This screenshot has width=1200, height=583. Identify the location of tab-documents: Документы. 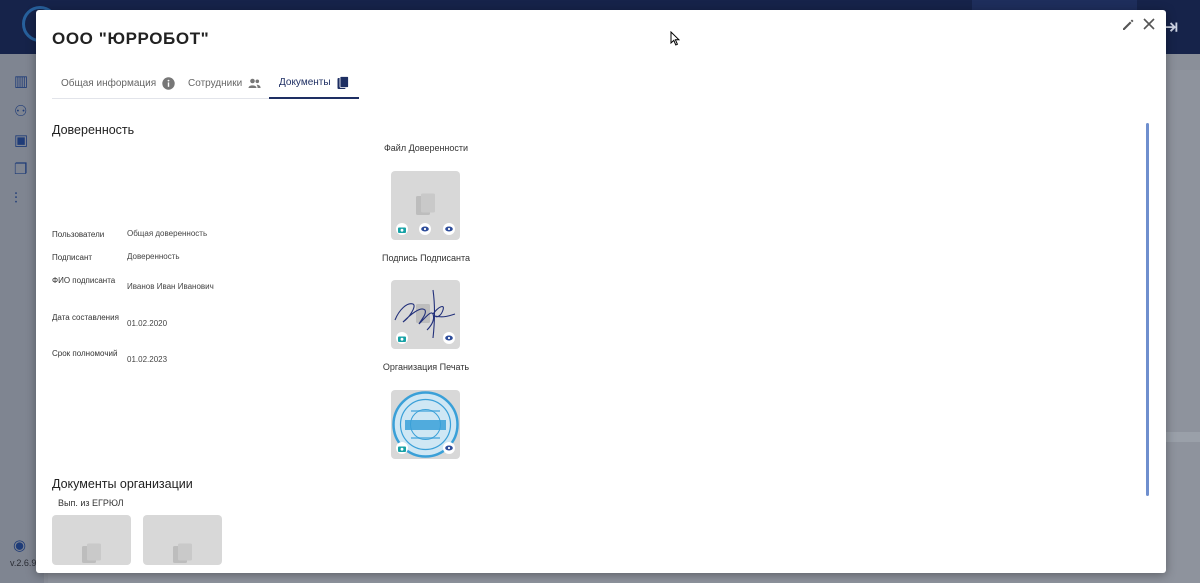
(314, 83).